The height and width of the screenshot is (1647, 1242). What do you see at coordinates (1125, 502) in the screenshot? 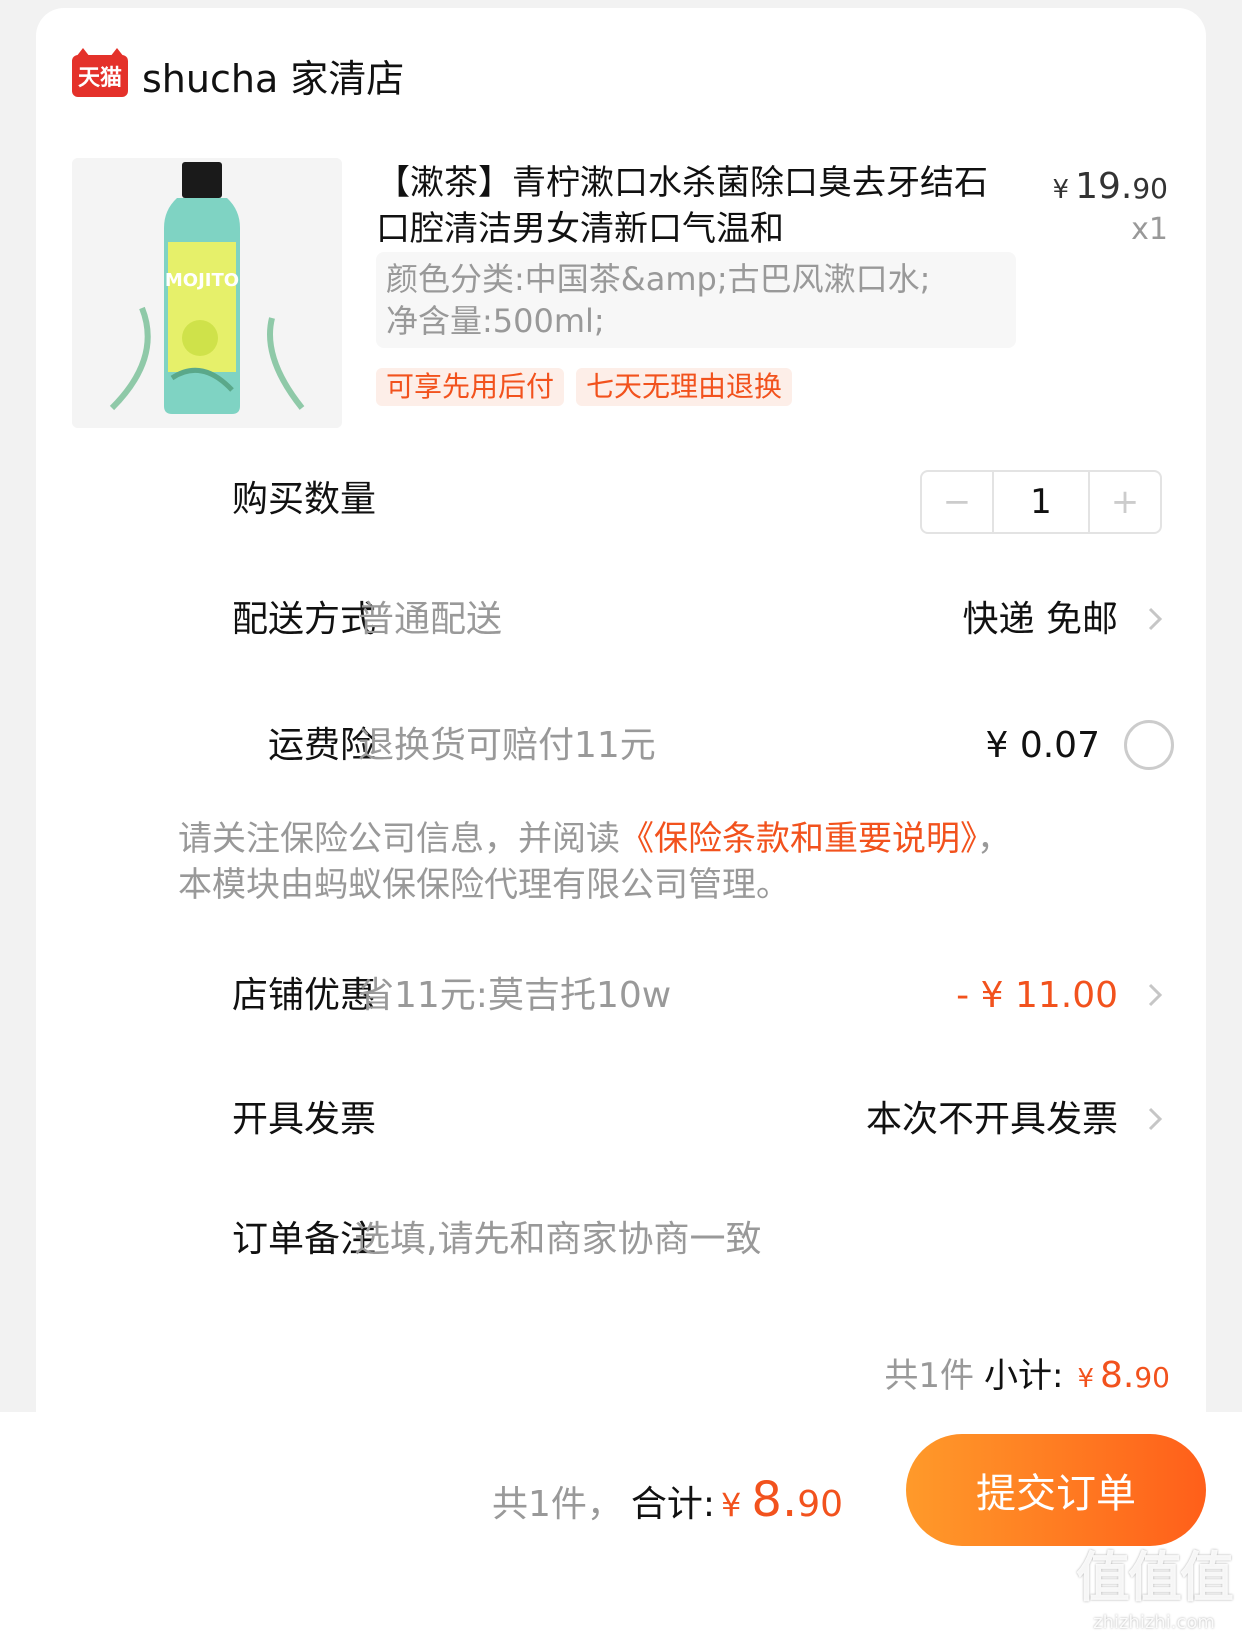
I see `increase-button: +` at bounding box center [1125, 502].